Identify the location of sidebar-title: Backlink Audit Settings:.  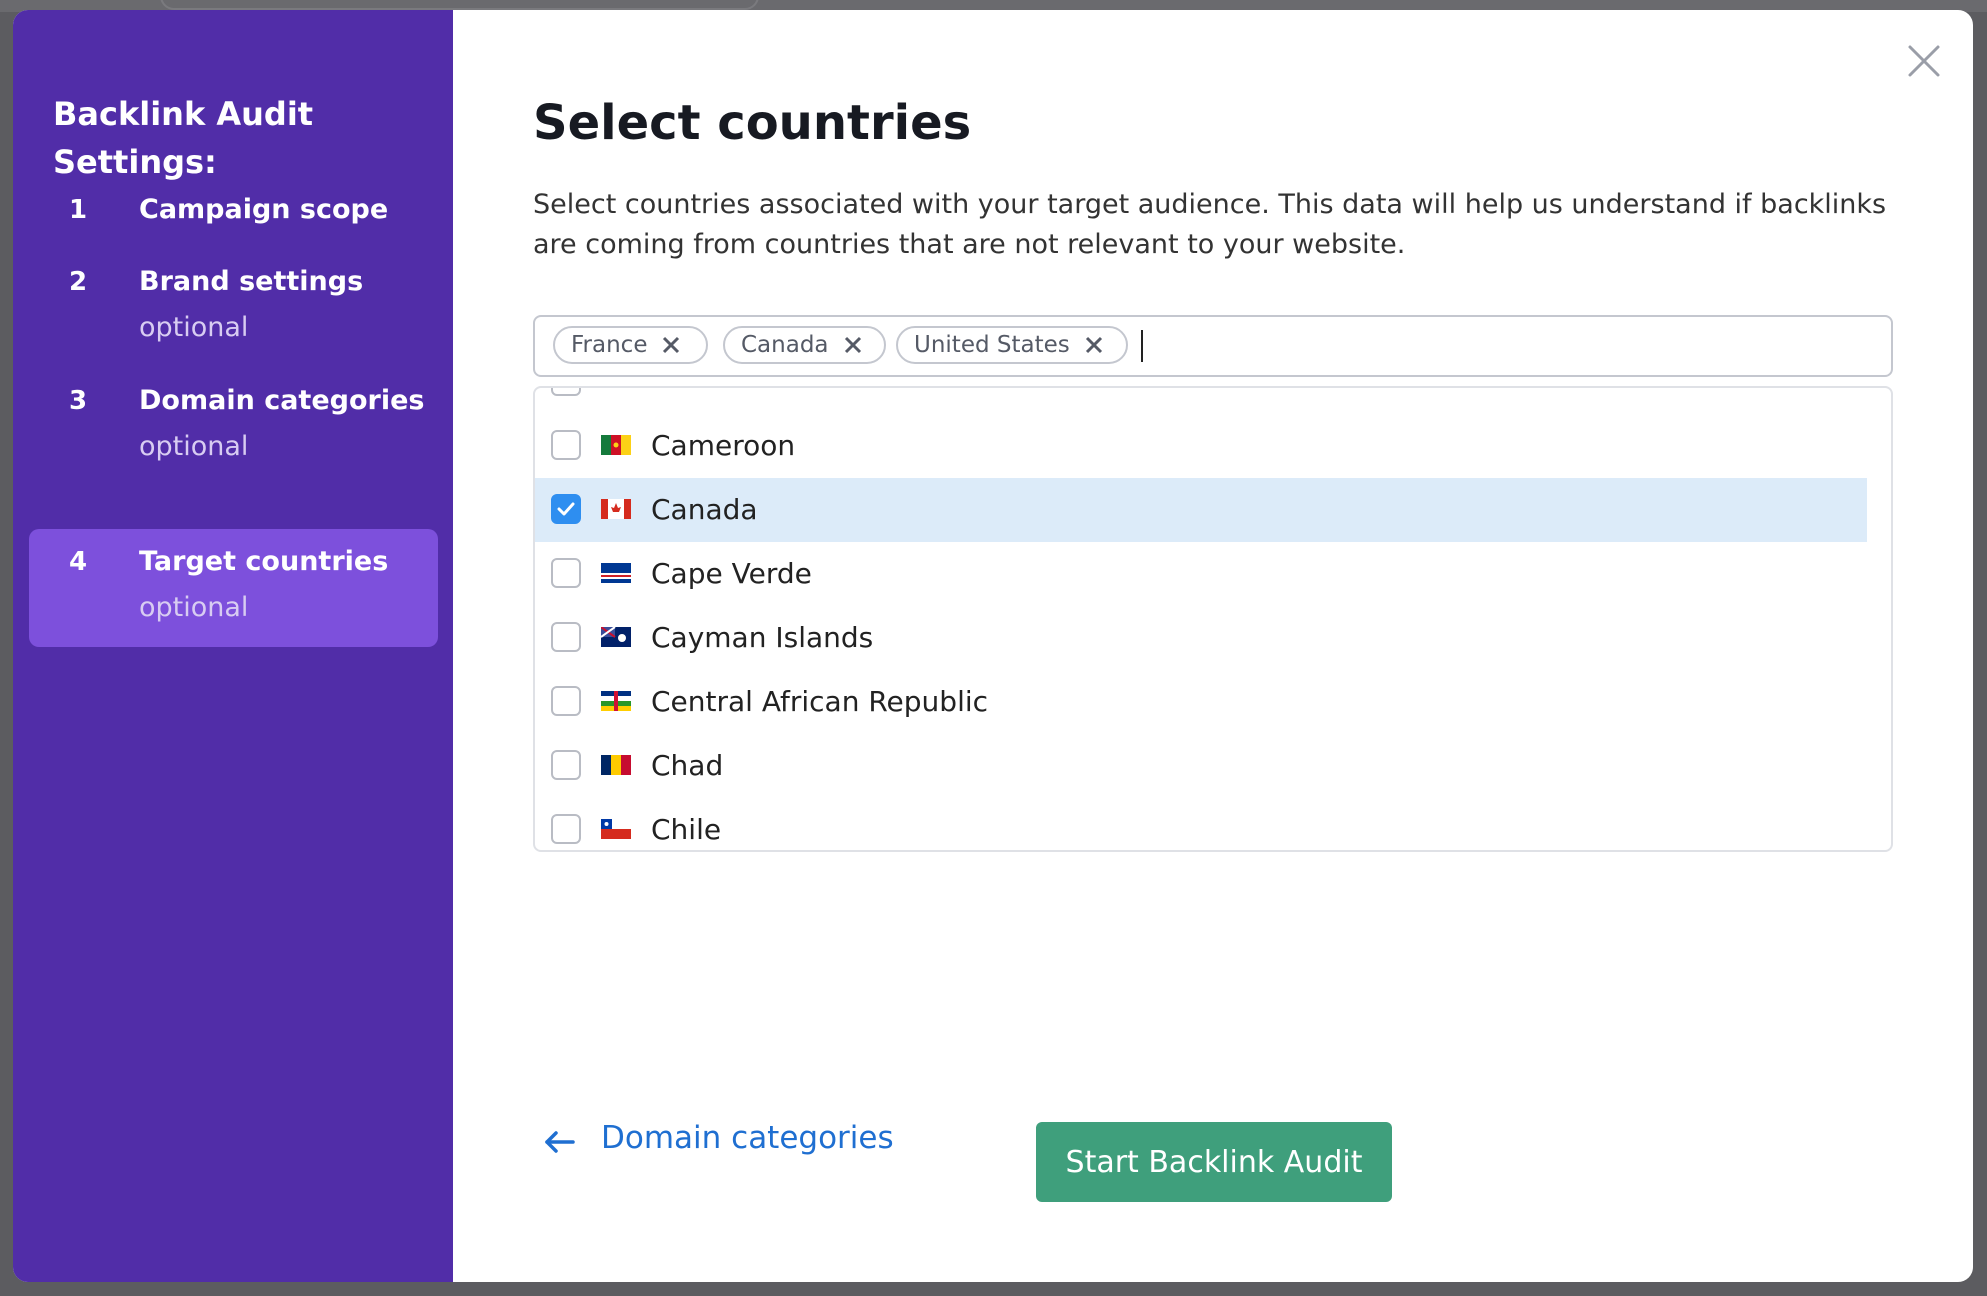
(183, 138).